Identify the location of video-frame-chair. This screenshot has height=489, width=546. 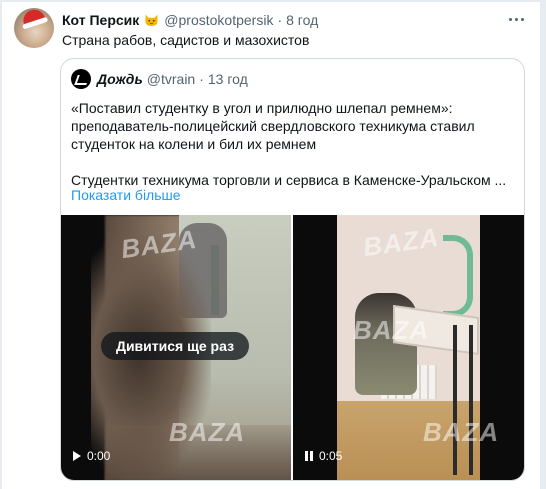
(463, 400).